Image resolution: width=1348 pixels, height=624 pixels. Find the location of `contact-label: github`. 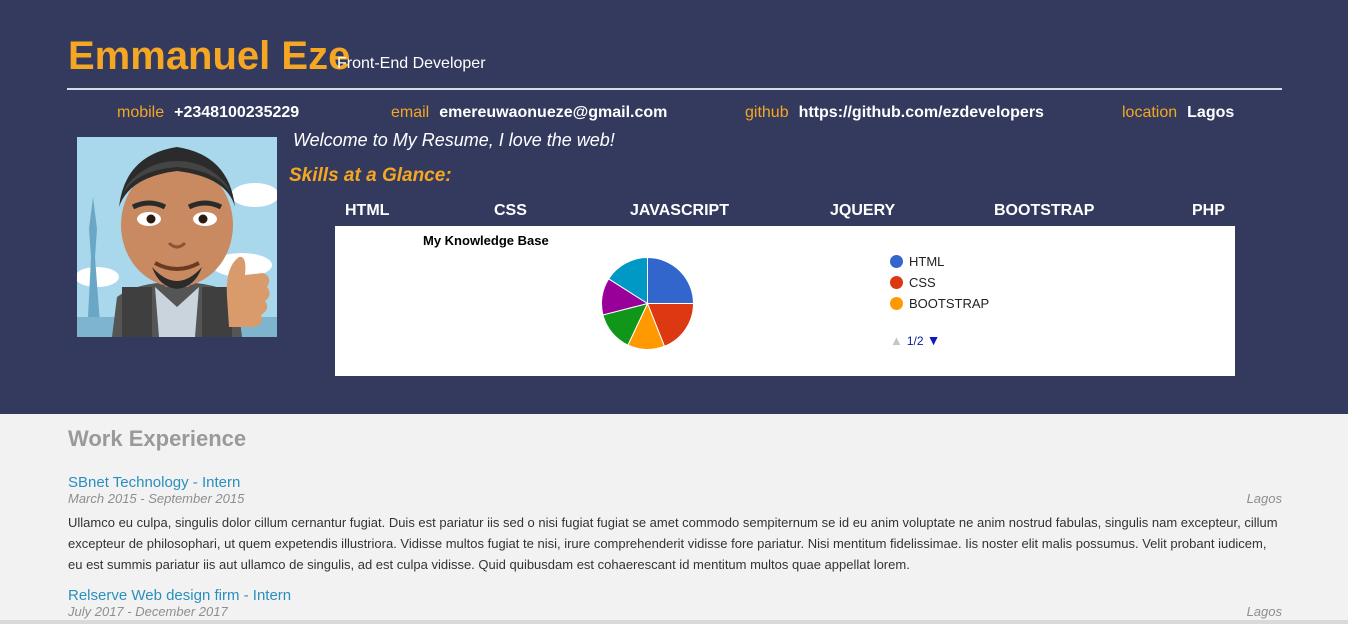

contact-label: github is located at coordinates (767, 112).